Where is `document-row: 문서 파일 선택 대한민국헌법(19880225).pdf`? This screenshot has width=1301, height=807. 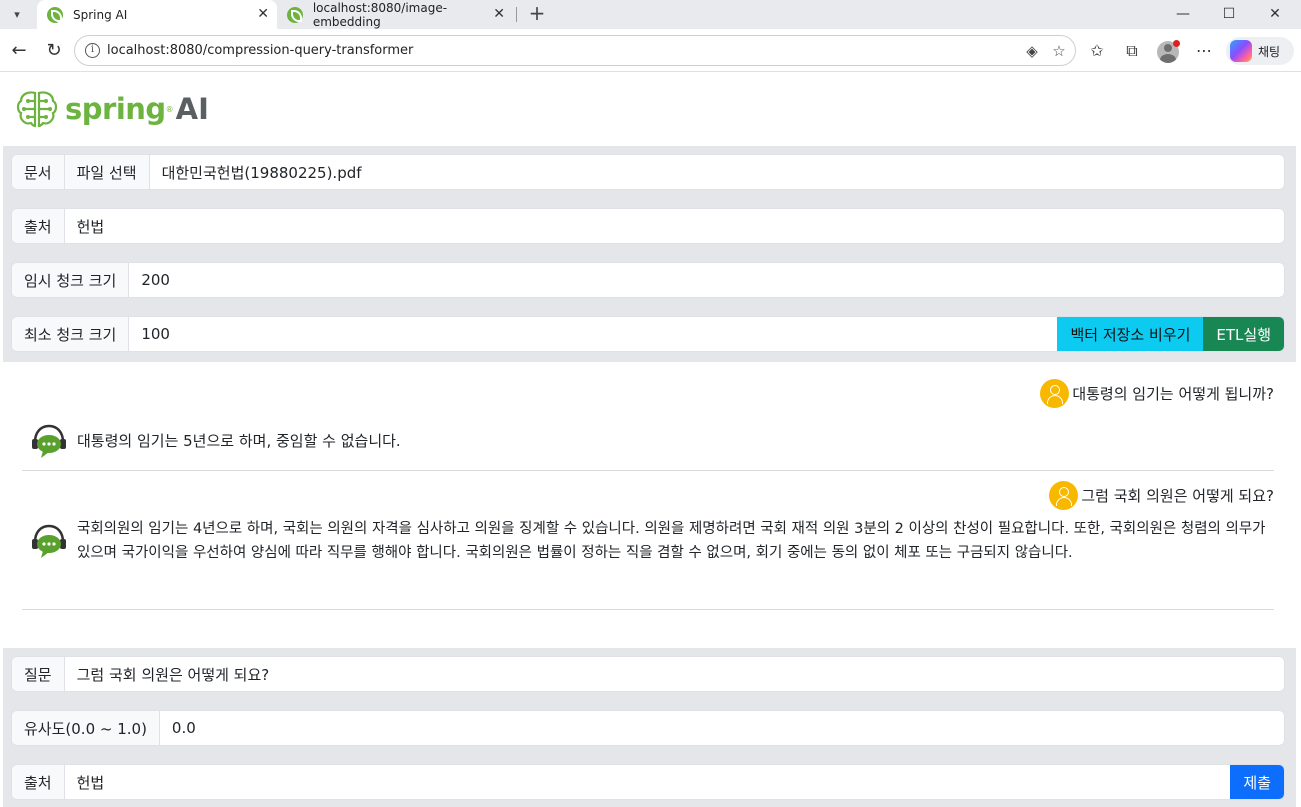
document-row: 문서 파일 선택 대한민국헌법(19880225).pdf is located at coordinates (648, 172).